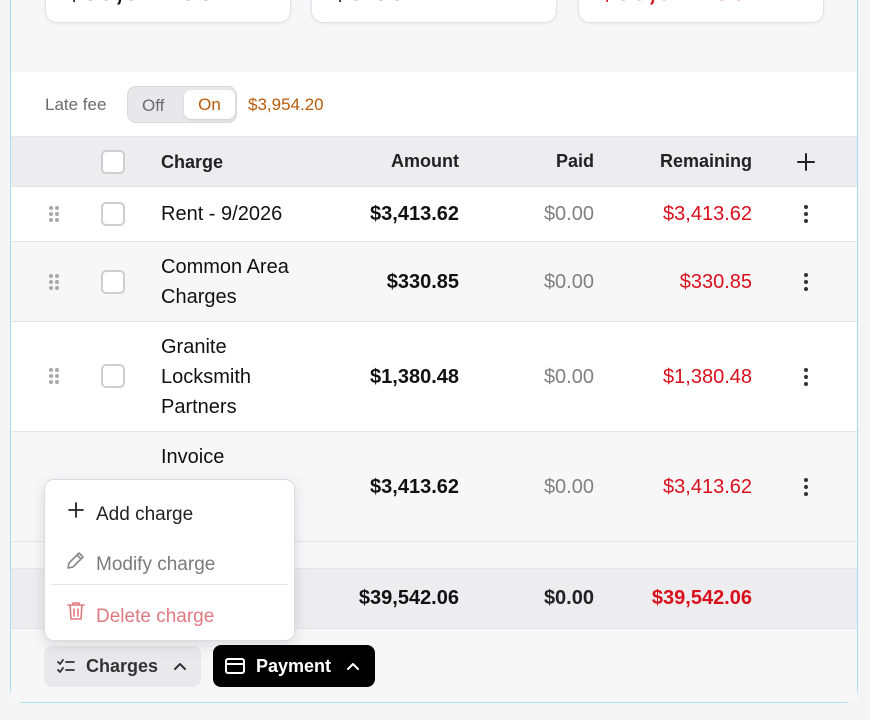 The image size is (870, 720). Describe the element at coordinates (701, 598) in the screenshot. I see `total-remaining: $39,542.06` at that location.